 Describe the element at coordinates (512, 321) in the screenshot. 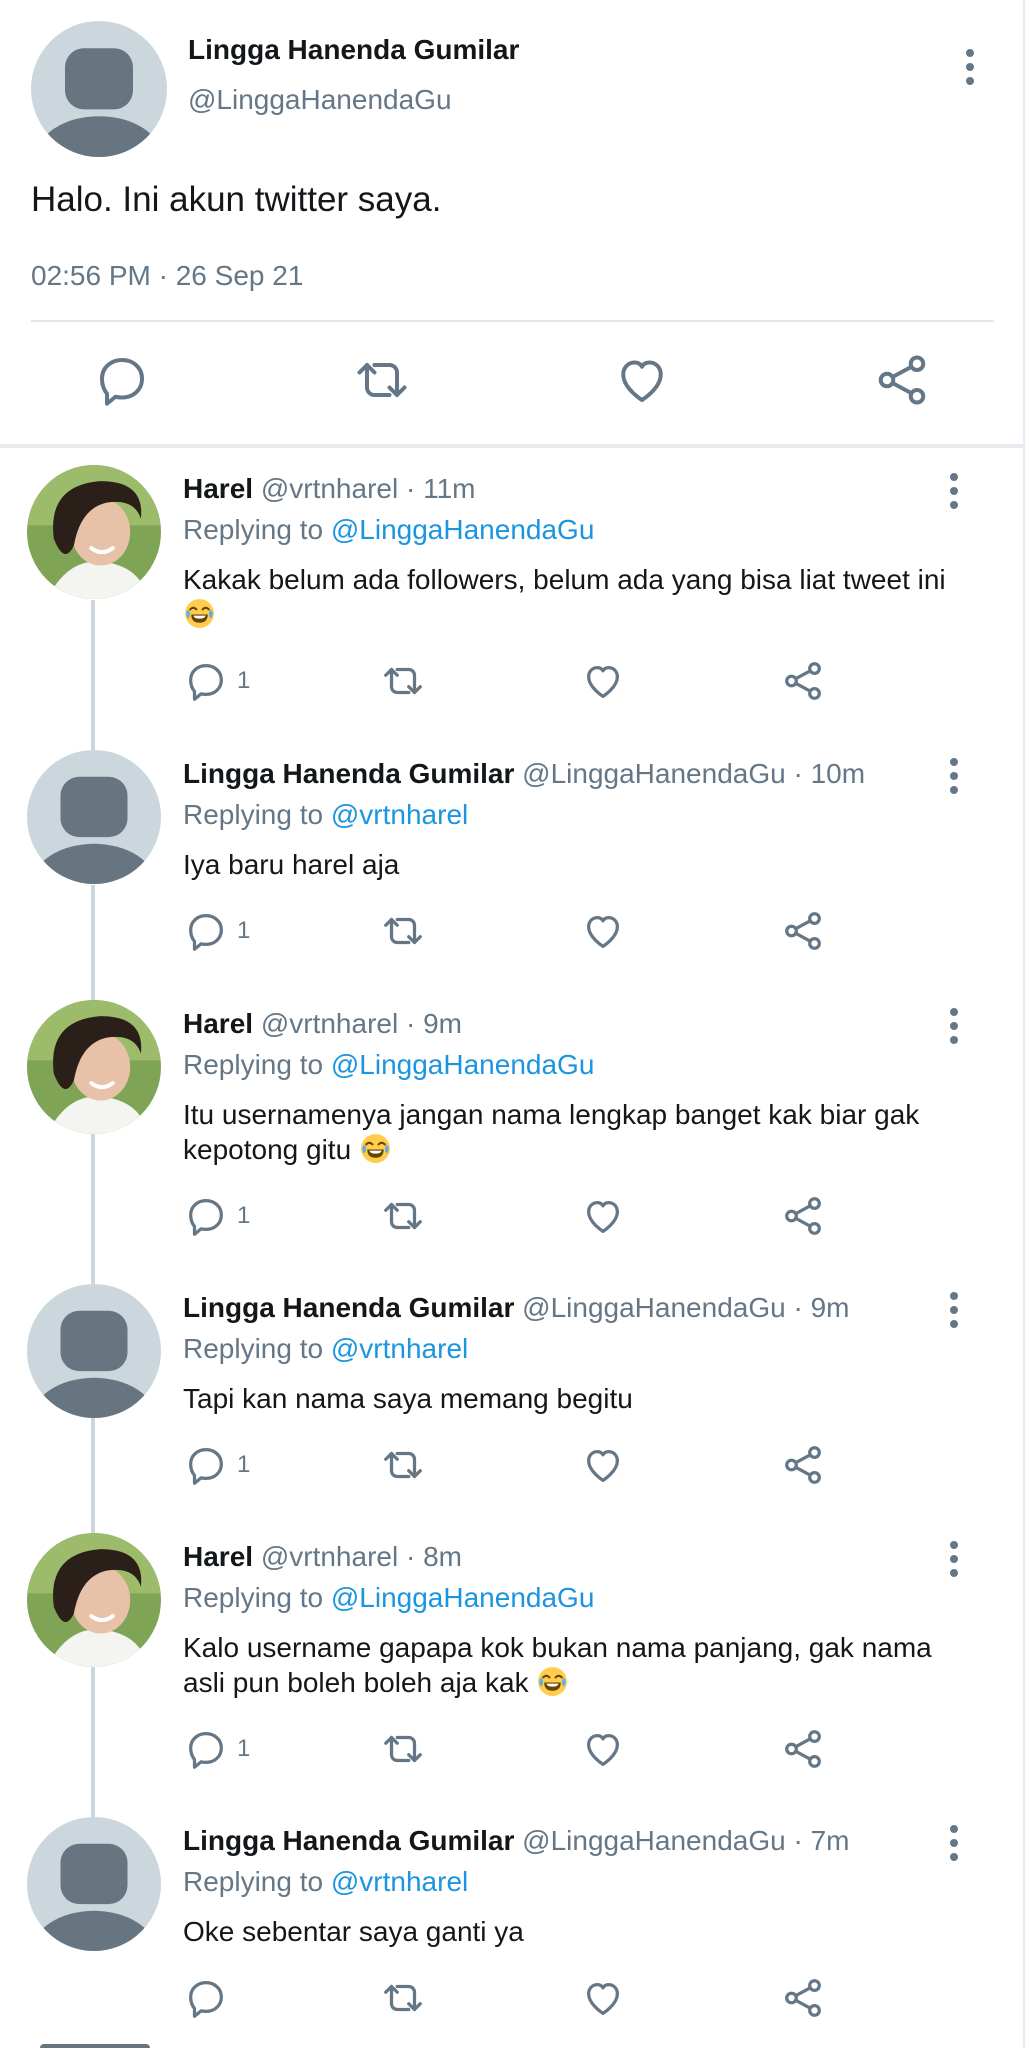

I see `divider` at that location.